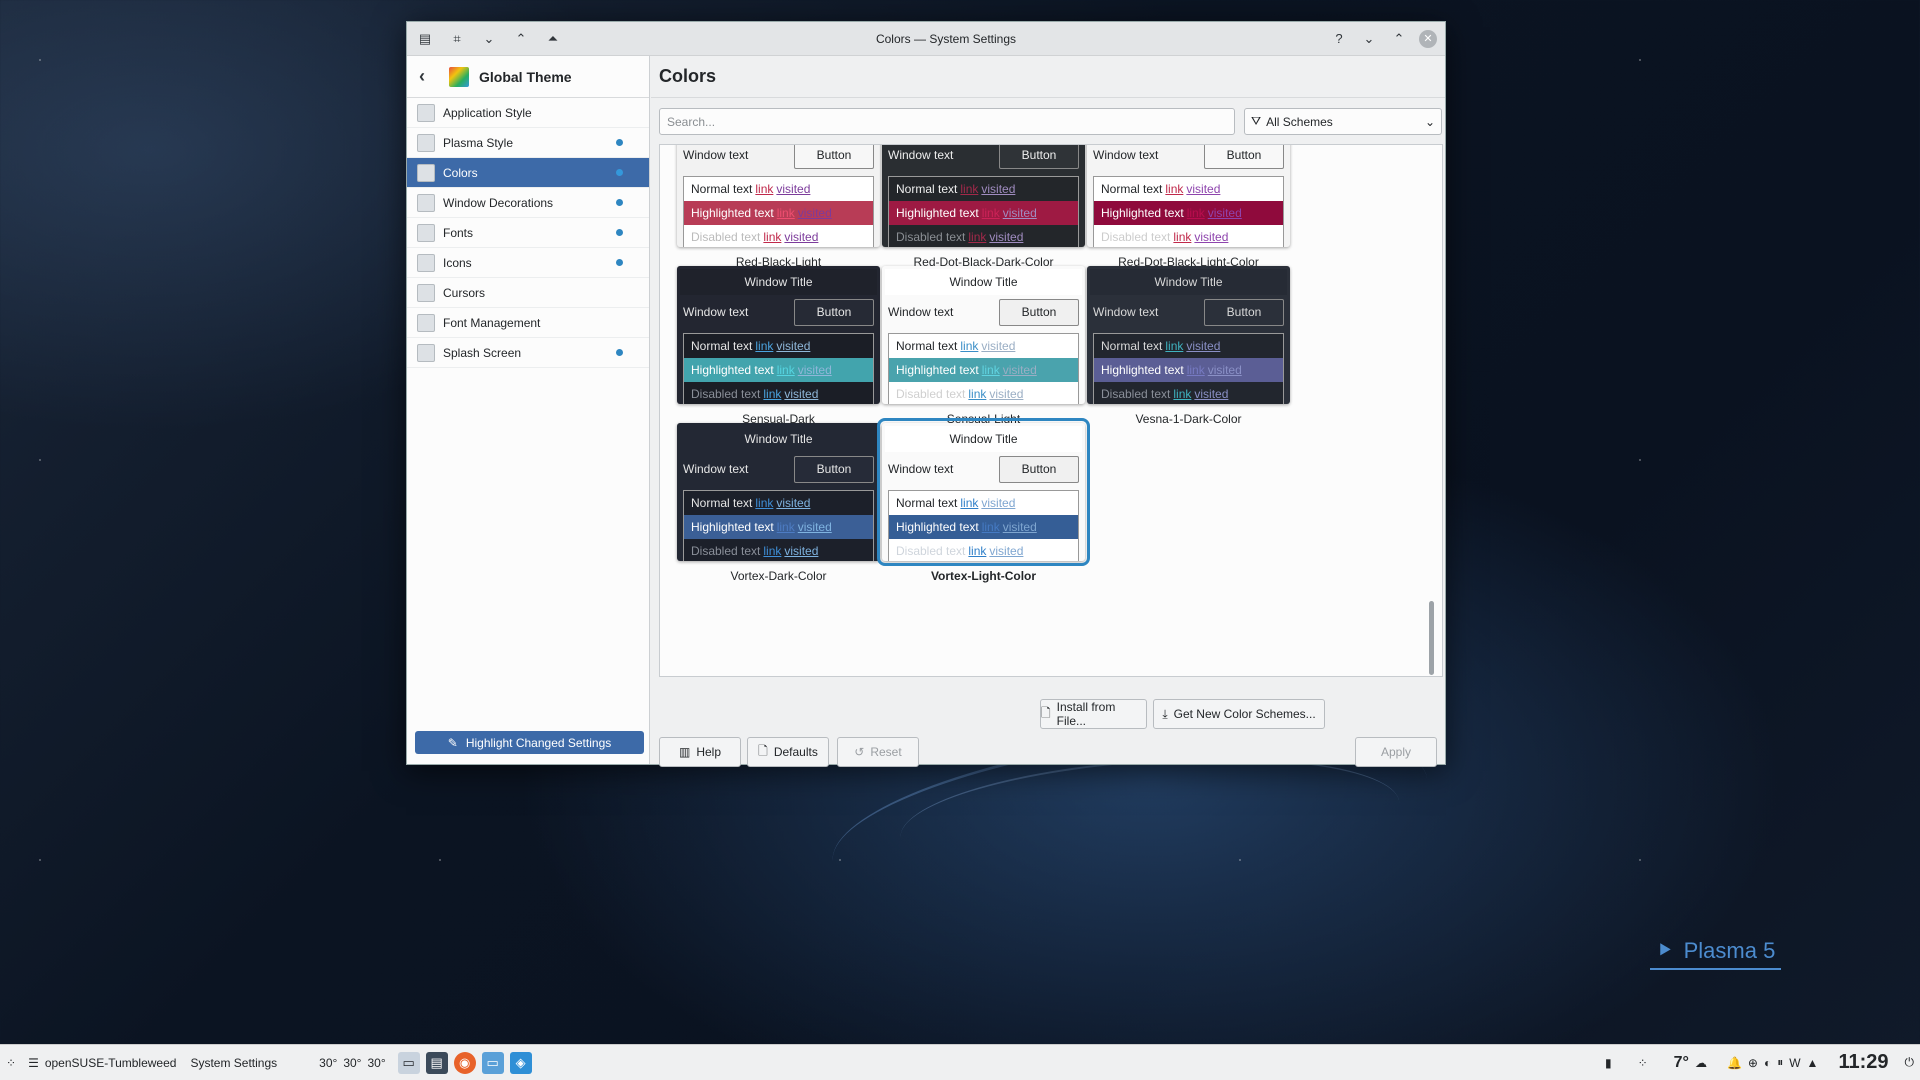 The image size is (1920, 1080). Describe the element at coordinates (1369, 39) in the screenshot. I see `minimize-icon: ⌄` at that location.